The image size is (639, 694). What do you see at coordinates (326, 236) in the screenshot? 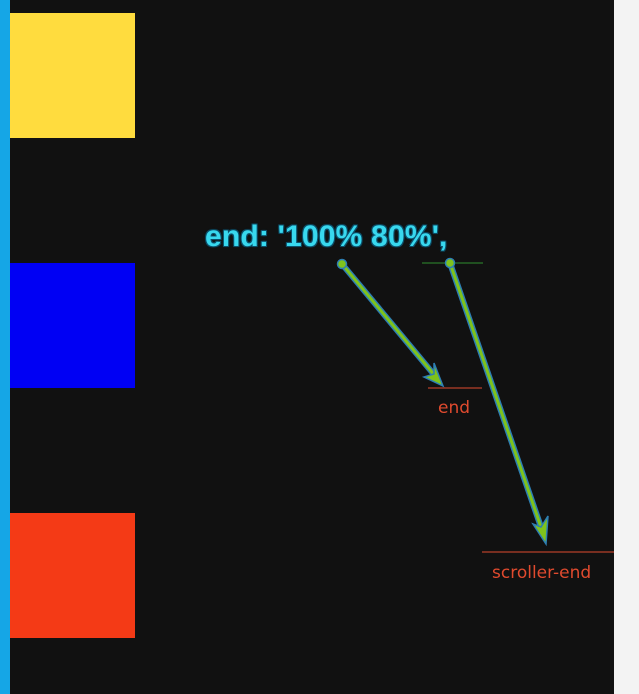
I see `code-annotation: end: '100% 80%',` at bounding box center [326, 236].